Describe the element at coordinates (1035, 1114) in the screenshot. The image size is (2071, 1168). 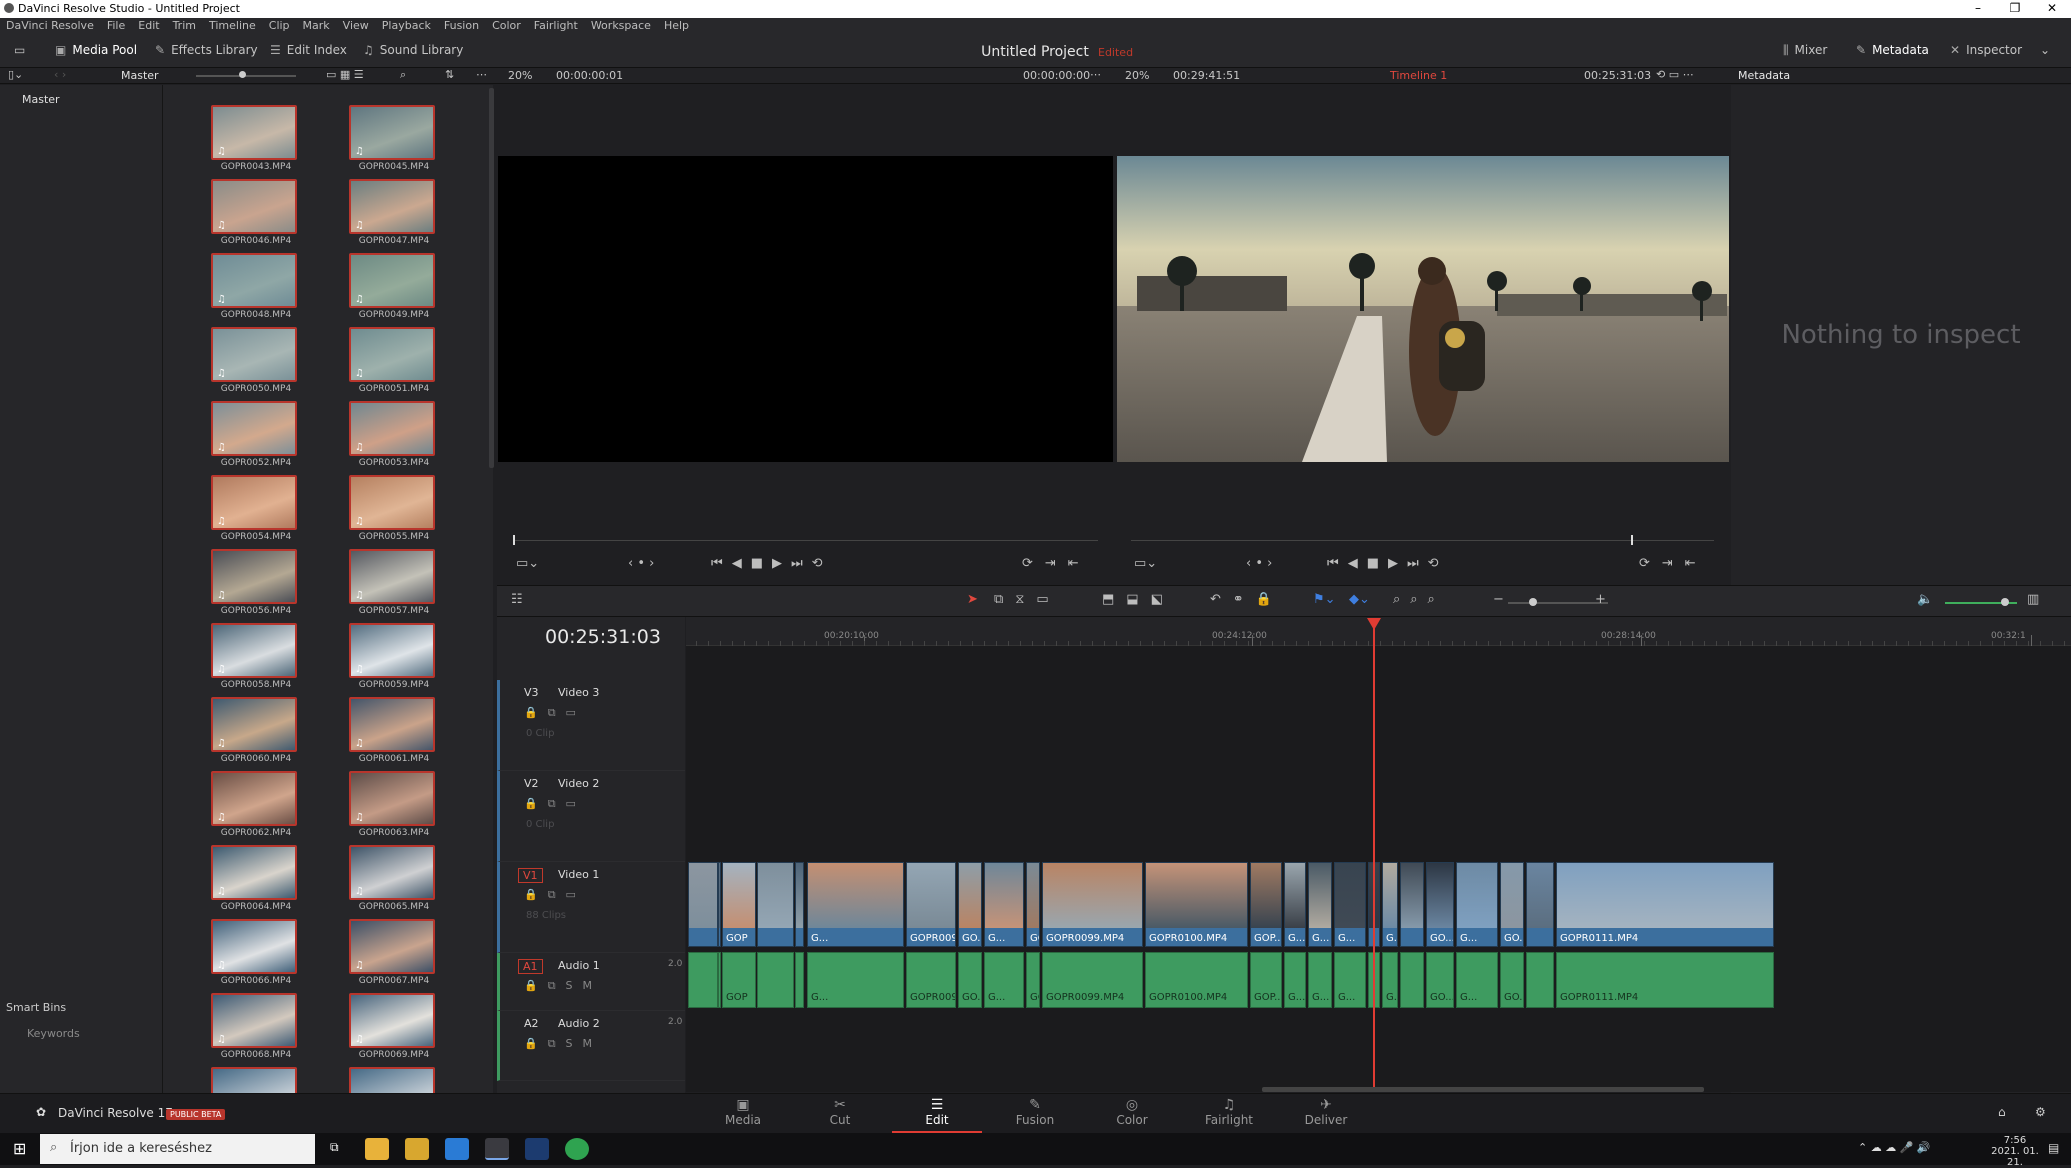
I see `page-tab-fusion: ✎ Fusion` at that location.